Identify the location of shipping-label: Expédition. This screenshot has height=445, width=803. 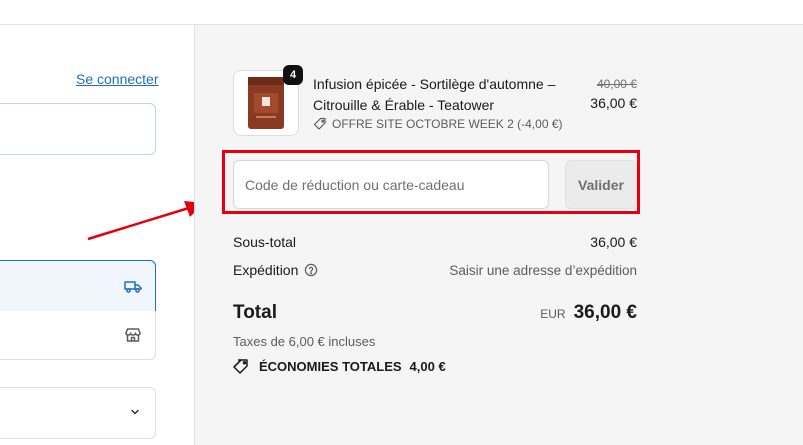
(266, 270).